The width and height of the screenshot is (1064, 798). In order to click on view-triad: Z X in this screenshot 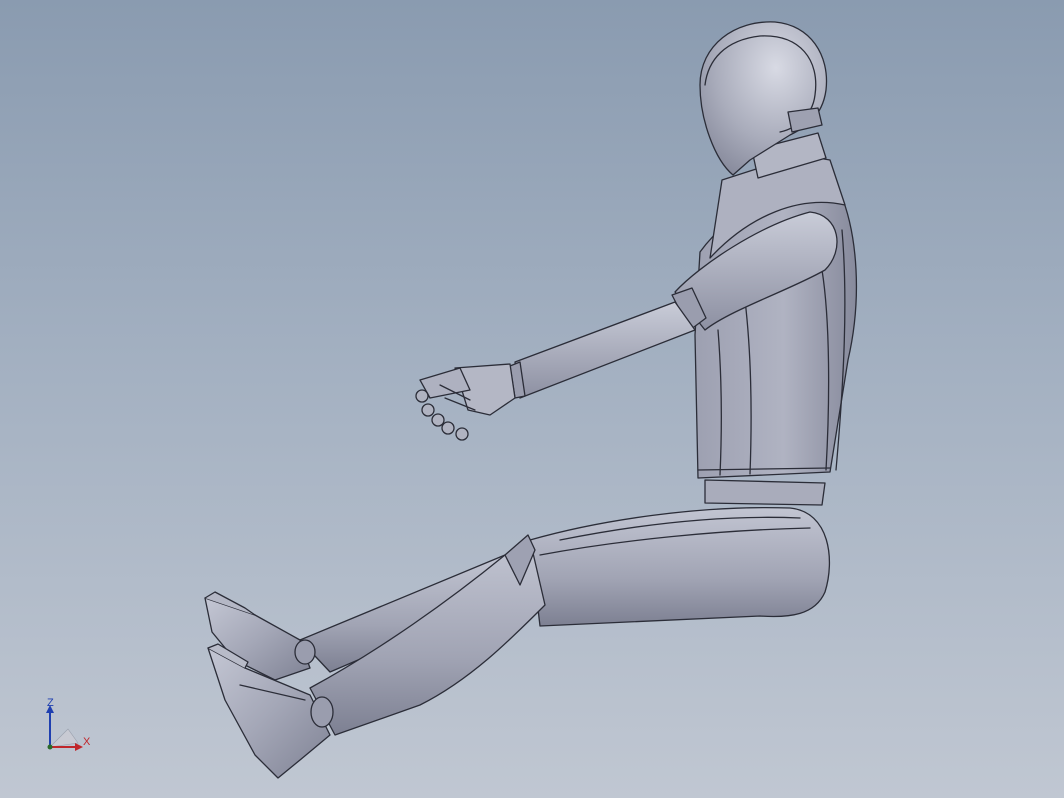, I will do `click(65, 727)`.